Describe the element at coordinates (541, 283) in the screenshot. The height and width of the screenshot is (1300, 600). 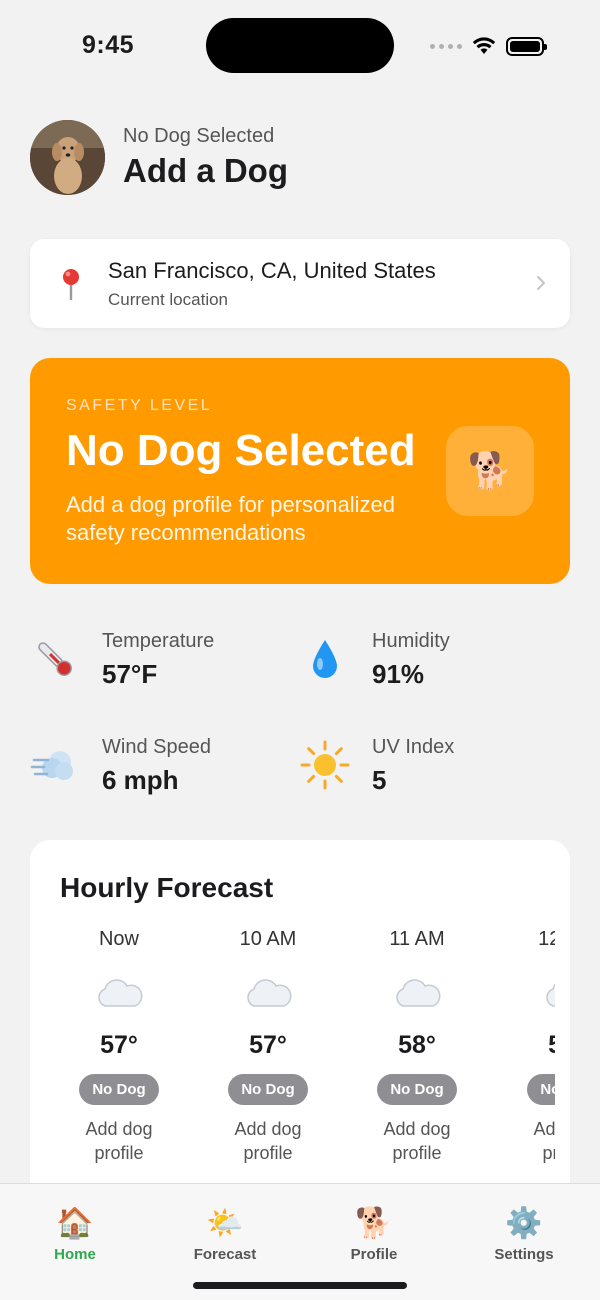
I see `chevron-right-icon` at that location.